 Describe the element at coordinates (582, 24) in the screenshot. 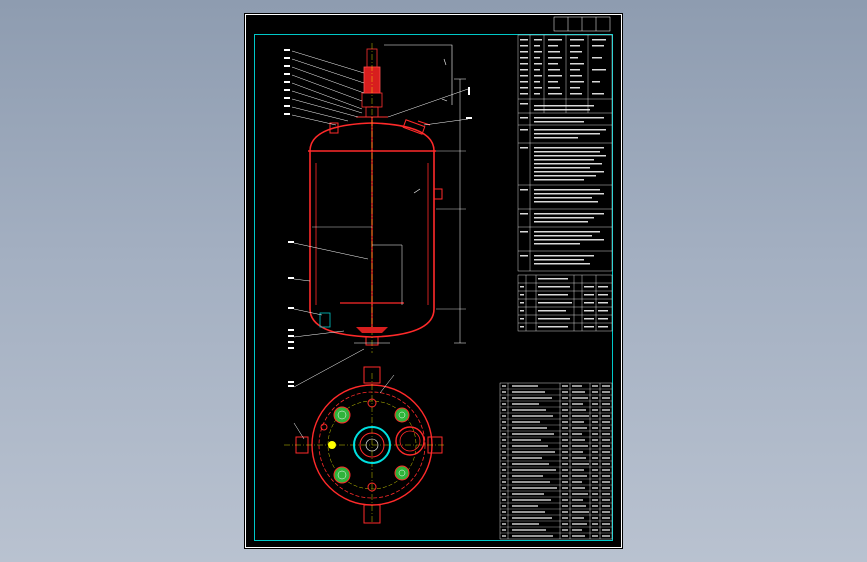

I see `top-title-block` at that location.